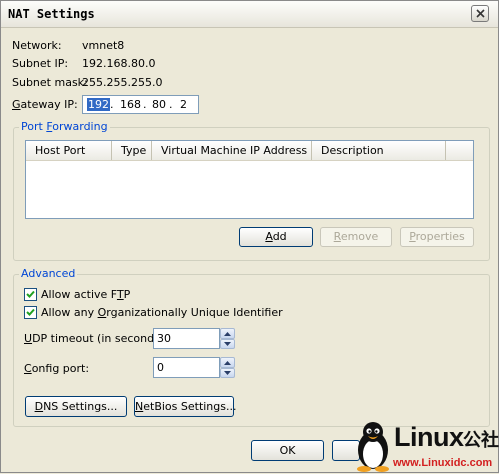 The height and width of the screenshot is (474, 499). I want to click on properties-button: Properties, so click(437, 237).